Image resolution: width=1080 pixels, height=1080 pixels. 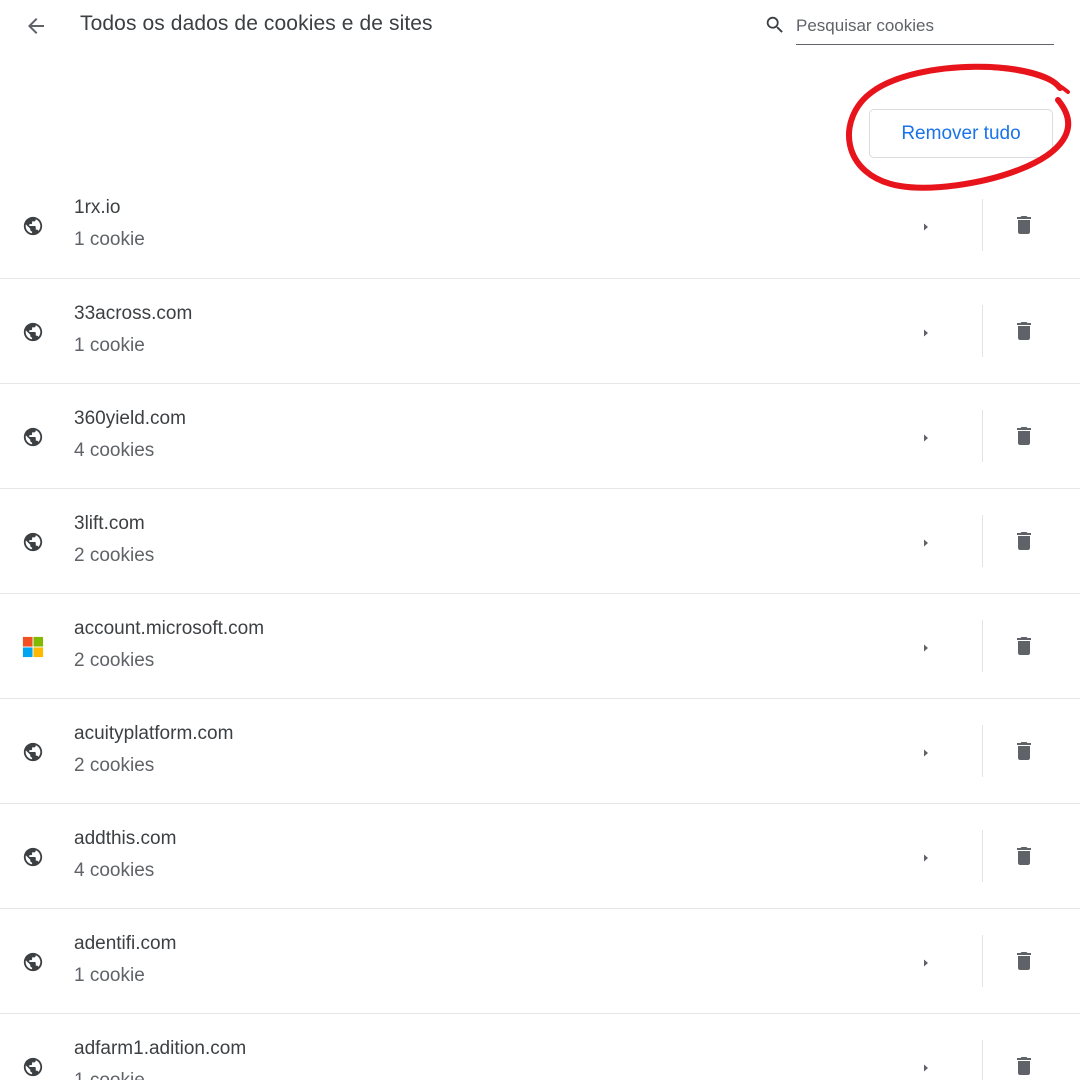 What do you see at coordinates (109, 523) in the screenshot?
I see `site-name: 3lift.com` at bounding box center [109, 523].